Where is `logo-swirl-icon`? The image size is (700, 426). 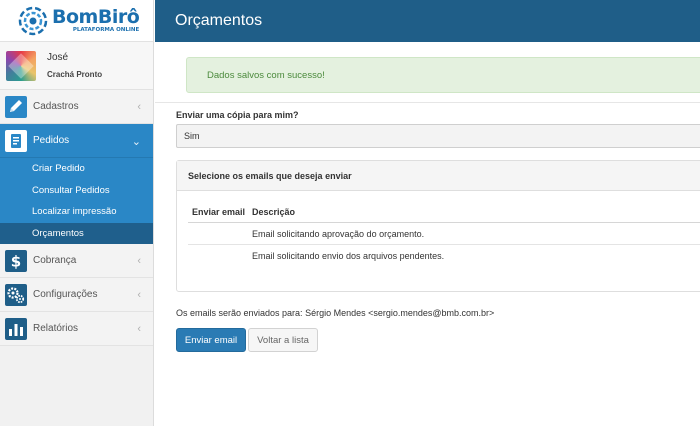
logo-swirl-icon is located at coordinates (33, 21).